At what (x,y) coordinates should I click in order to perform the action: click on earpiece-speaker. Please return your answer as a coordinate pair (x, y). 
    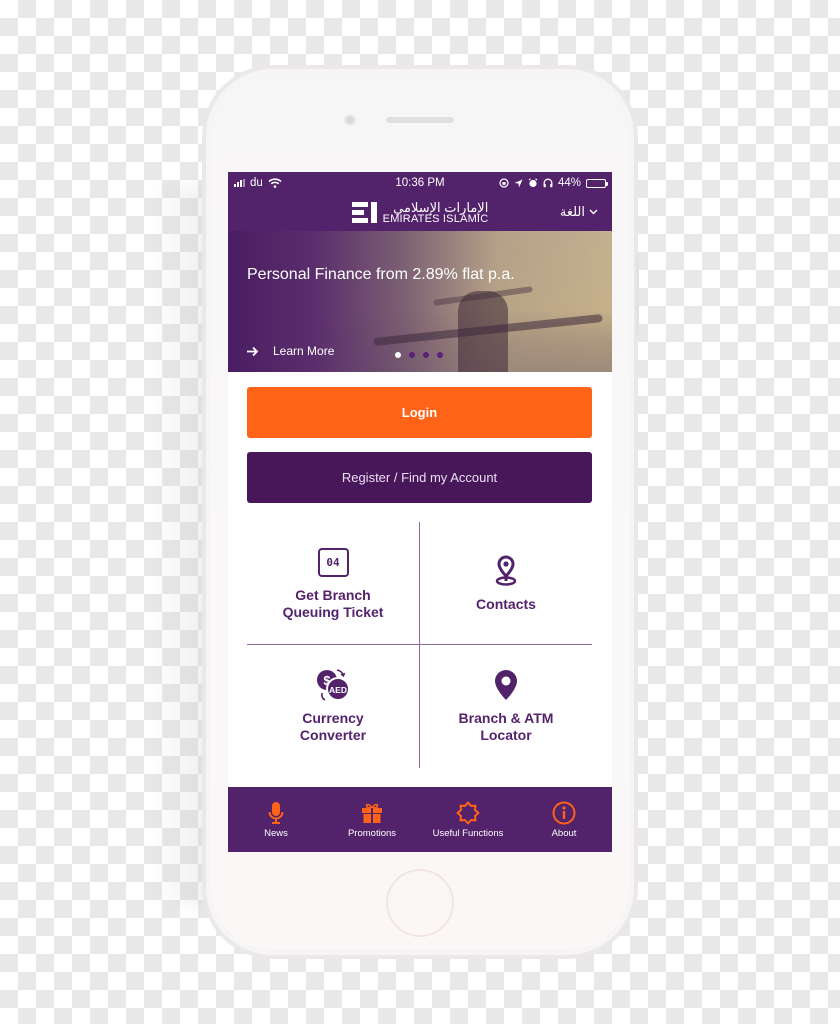
    Looking at the image, I should click on (420, 120).